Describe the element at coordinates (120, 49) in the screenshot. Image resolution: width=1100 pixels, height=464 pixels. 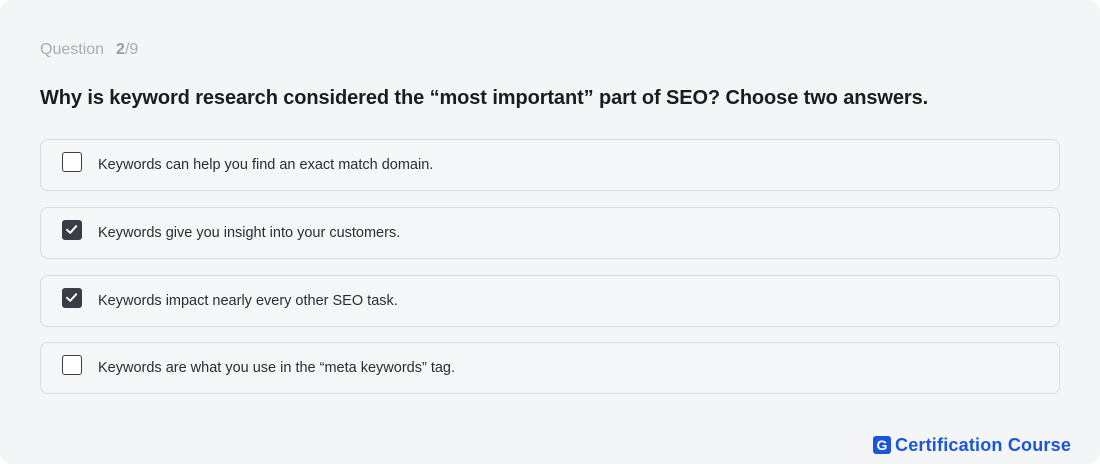
I see `question-current-number: 2` at that location.